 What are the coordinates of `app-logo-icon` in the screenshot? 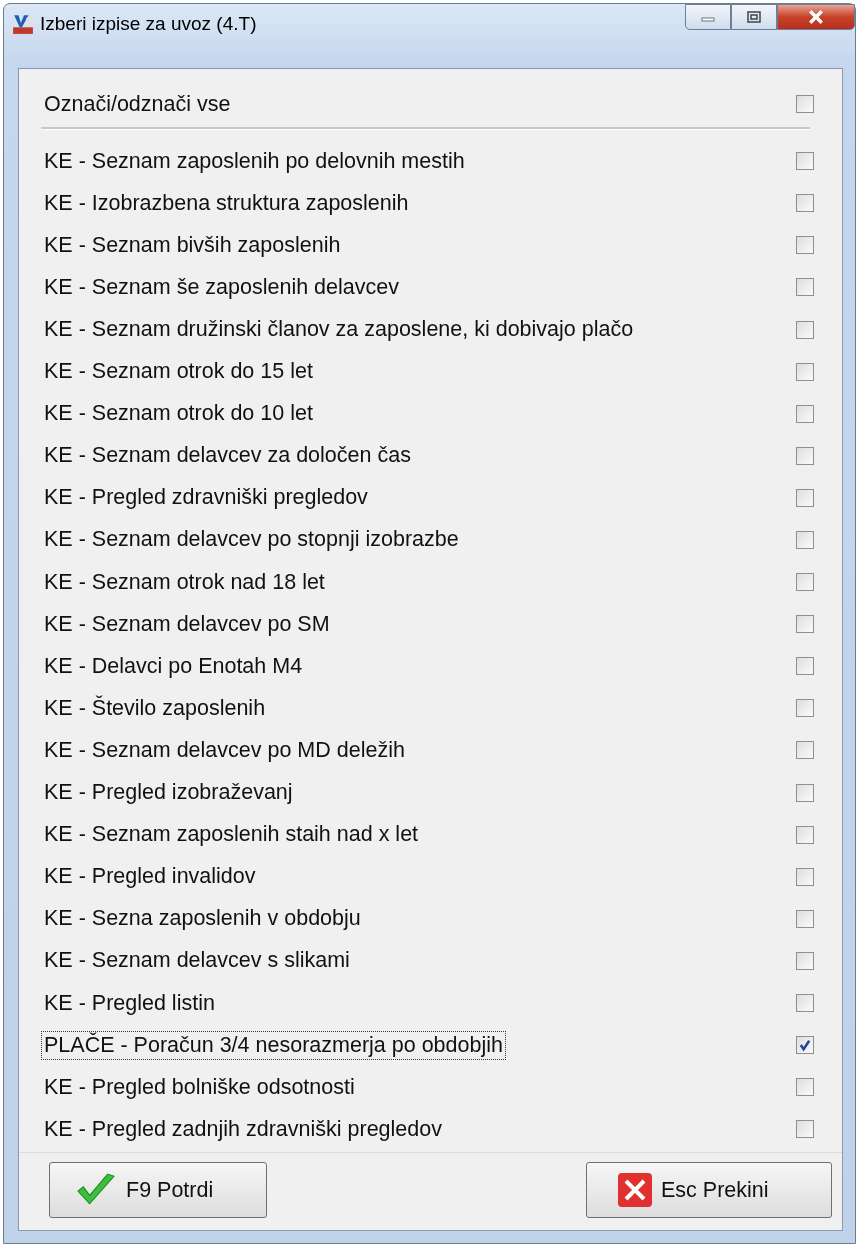 It's located at (23, 24).